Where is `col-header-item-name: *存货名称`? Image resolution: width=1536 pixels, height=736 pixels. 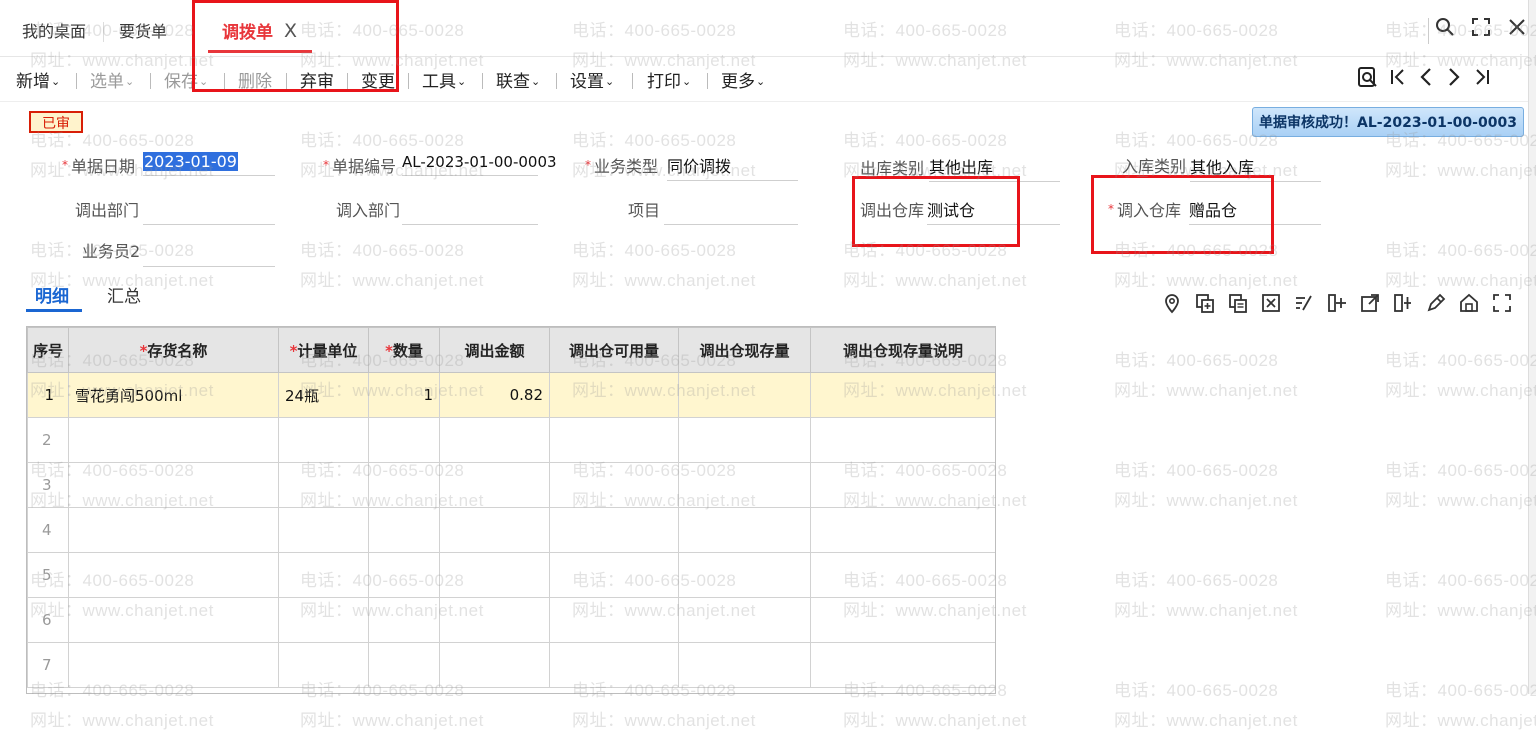 col-header-item-name: *存货名称 is located at coordinates (173, 350).